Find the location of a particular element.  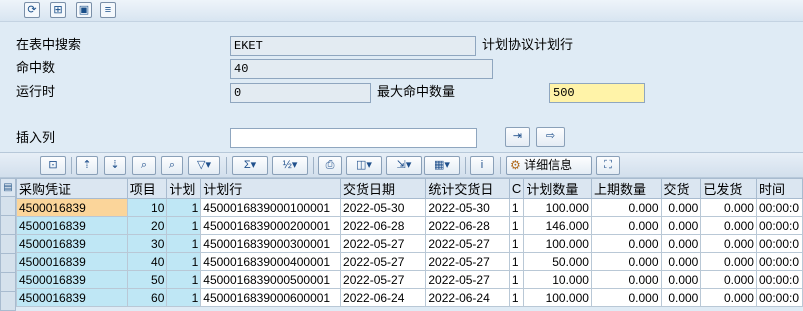

info-icon: i is located at coordinates (482, 165).